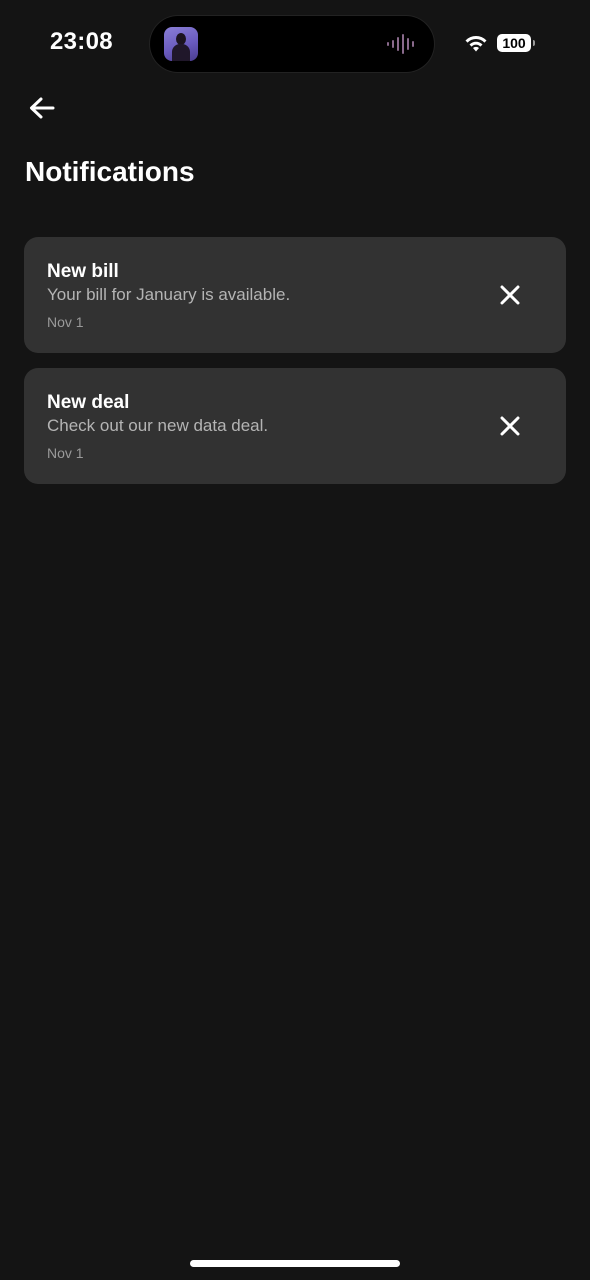 The width and height of the screenshot is (590, 1280). Describe the element at coordinates (110, 171) in the screenshot. I see `page-title: Notifications` at that location.